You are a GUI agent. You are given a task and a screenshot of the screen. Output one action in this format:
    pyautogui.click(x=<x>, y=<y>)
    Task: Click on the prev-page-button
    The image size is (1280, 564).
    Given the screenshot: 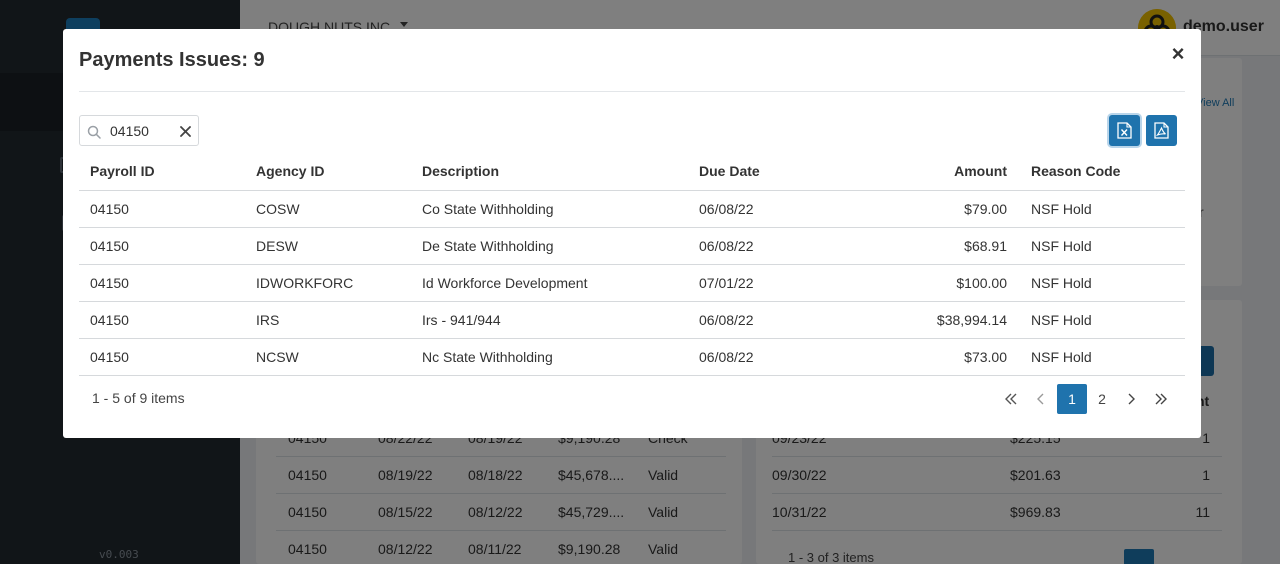 What is the action you would take?
    pyautogui.click(x=1041, y=399)
    